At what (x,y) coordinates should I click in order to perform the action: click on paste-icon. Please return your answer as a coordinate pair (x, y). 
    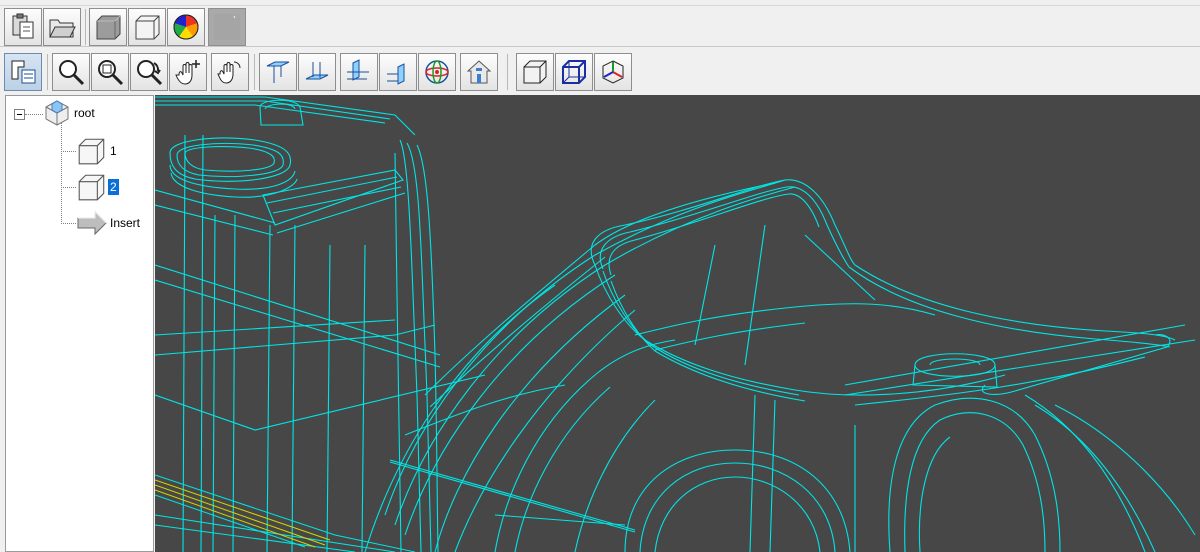
    Looking at the image, I should click on (23, 26).